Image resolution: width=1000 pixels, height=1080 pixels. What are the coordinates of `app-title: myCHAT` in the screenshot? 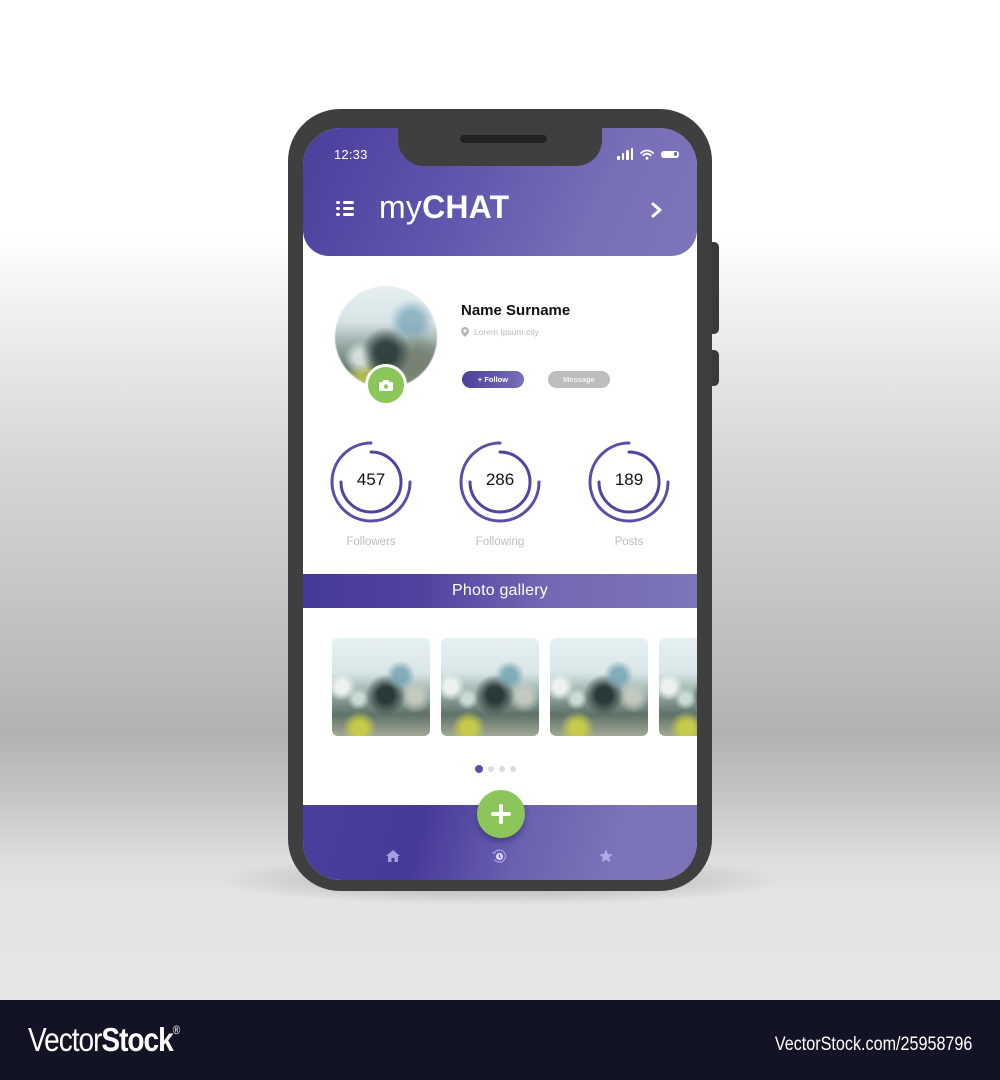 It's located at (444, 207).